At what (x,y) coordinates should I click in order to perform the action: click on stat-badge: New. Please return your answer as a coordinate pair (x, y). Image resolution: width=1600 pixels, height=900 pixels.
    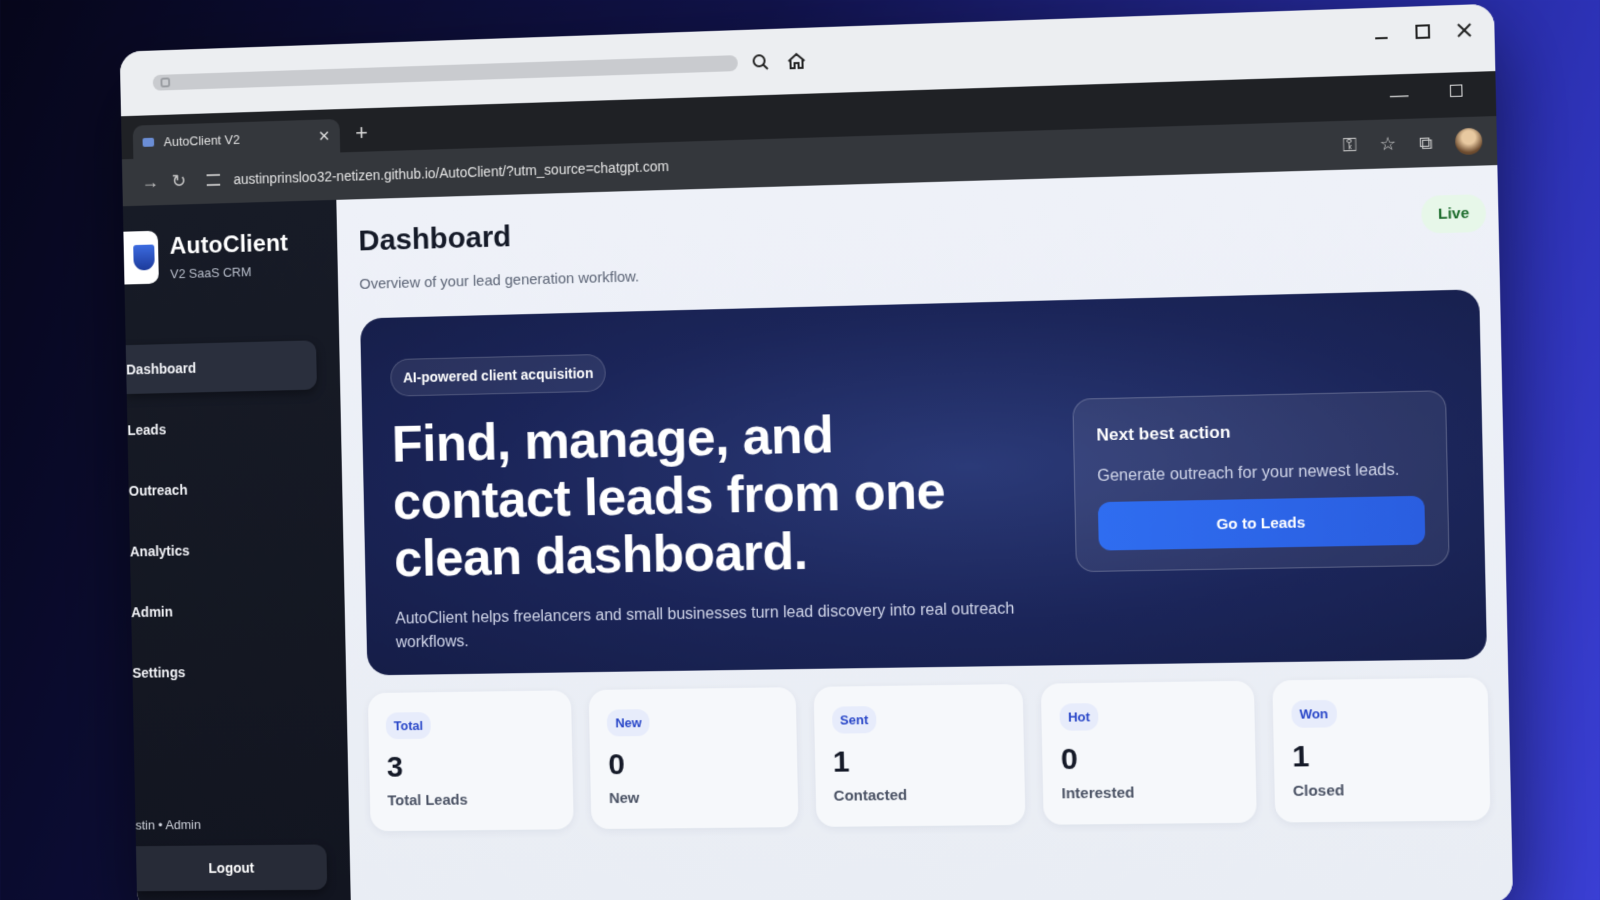
    Looking at the image, I should click on (628, 723).